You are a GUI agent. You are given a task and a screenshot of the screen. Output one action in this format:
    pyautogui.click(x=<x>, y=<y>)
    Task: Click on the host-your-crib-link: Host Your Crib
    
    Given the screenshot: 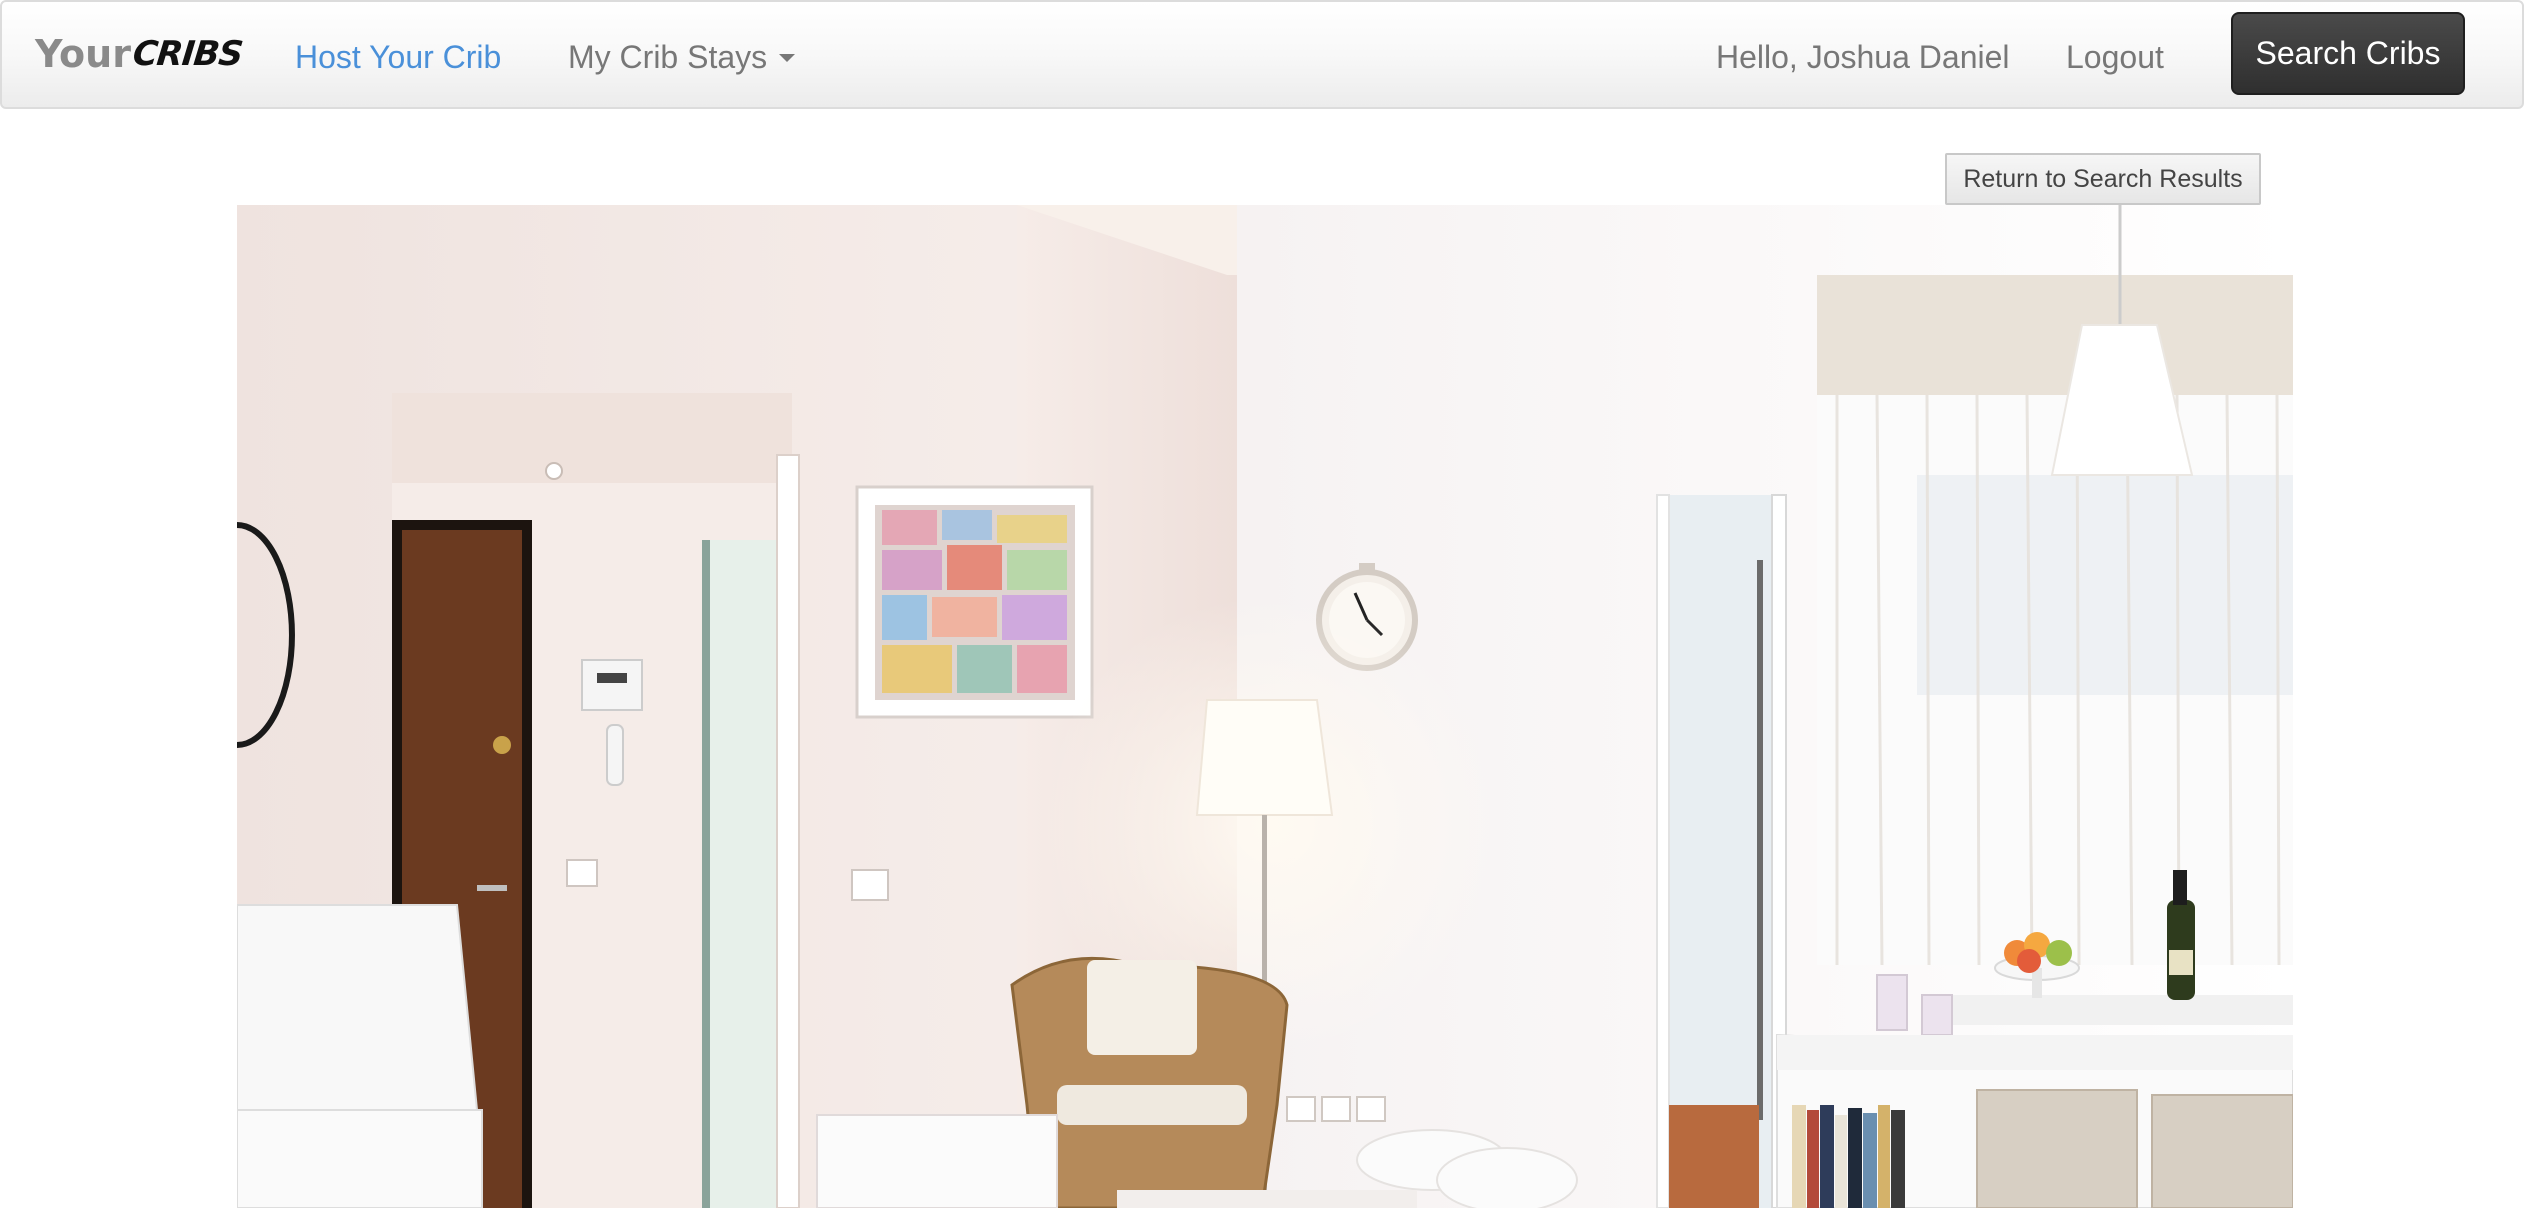 What is the action you would take?
    pyautogui.click(x=398, y=57)
    